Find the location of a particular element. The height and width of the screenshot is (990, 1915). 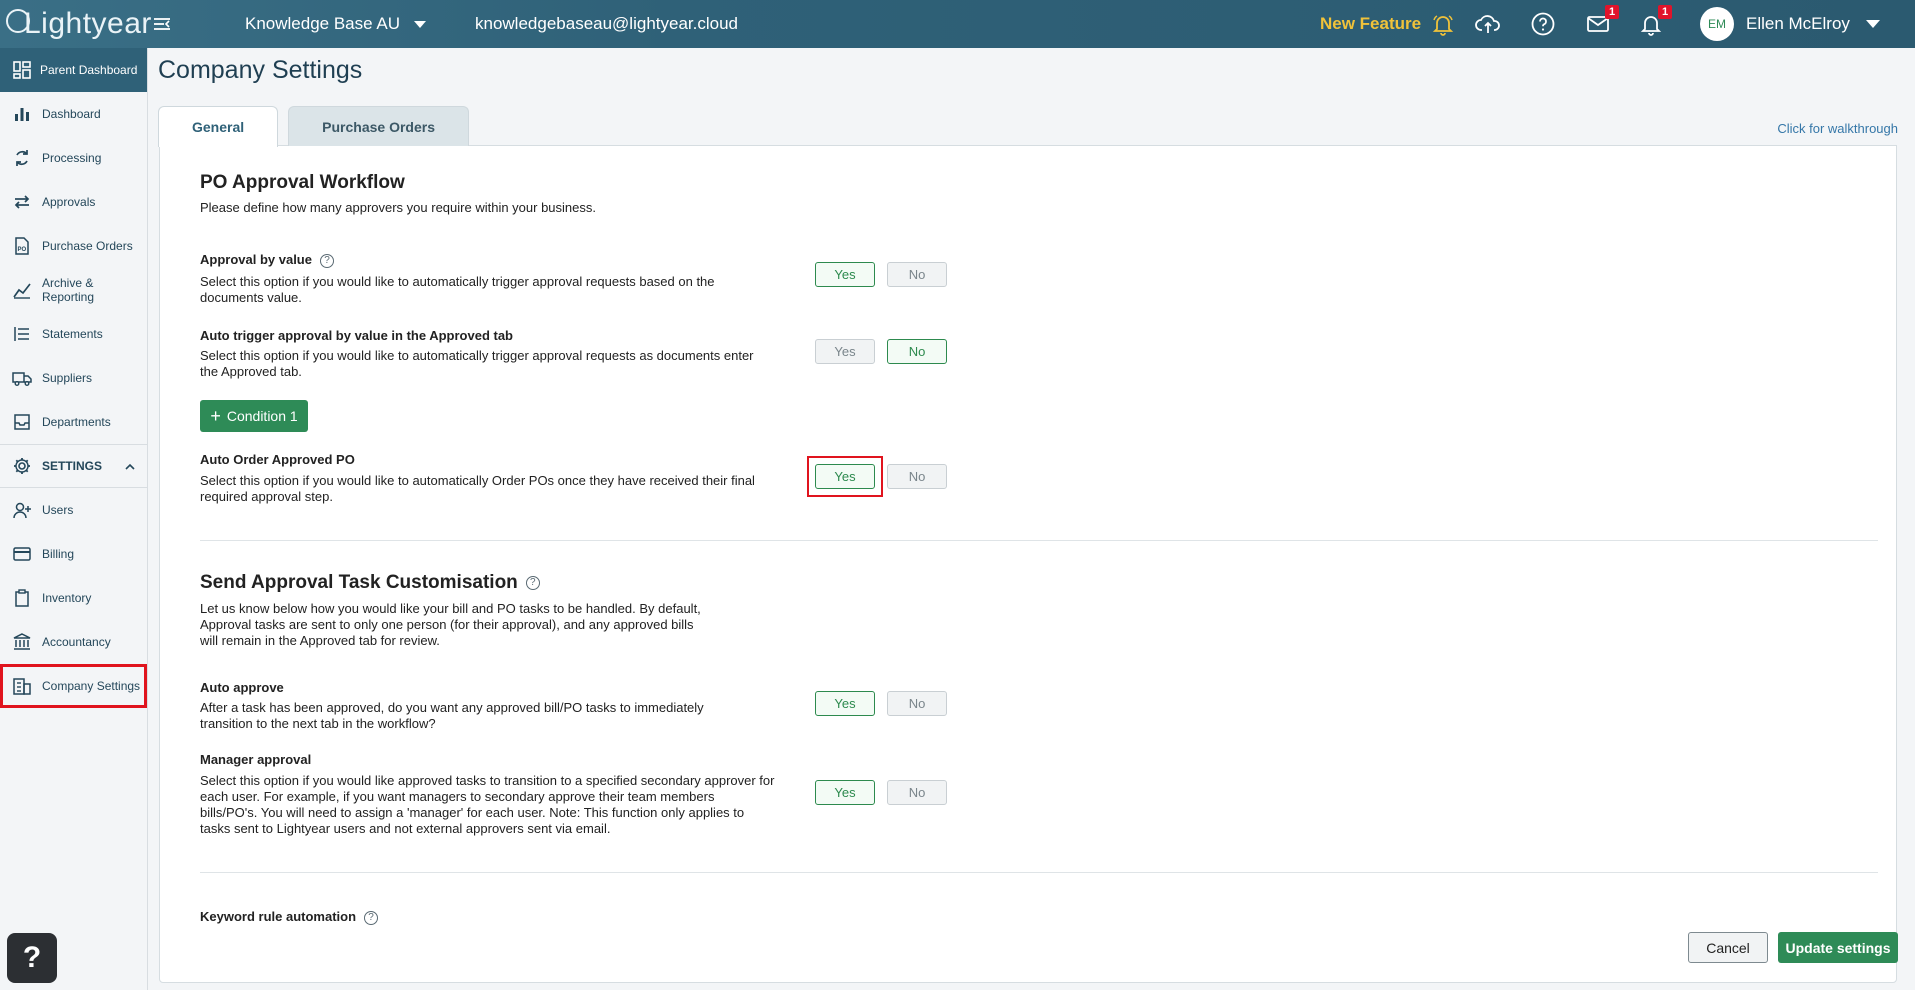

auto-approve-label: Auto approve is located at coordinates (242, 687).